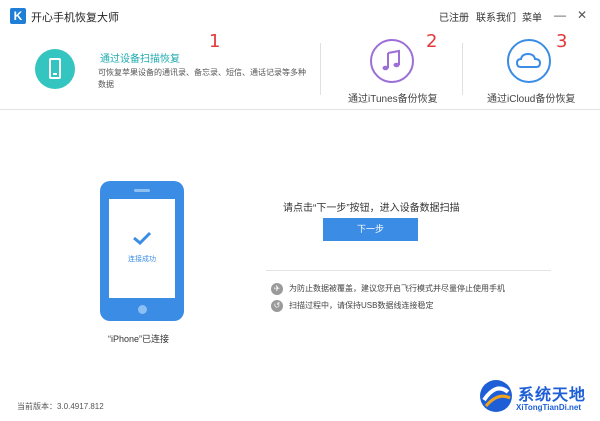 This screenshot has width=600, height=421. Describe the element at coordinates (361, 306) in the screenshot. I see `tip-text: 扫描过程中，请保持USB数据线连接稳定` at that location.